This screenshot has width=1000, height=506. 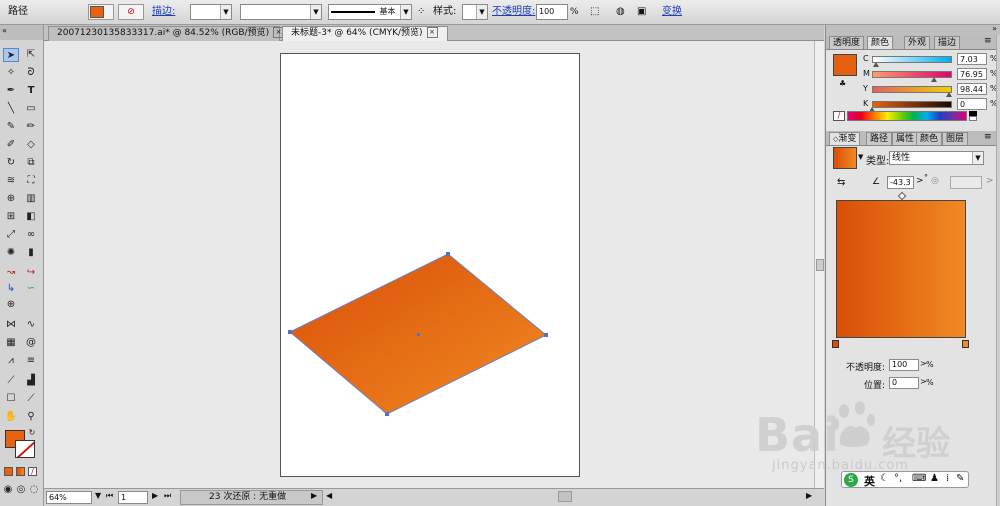 I want to click on gradient-ramp-fill, so click(x=901, y=269).